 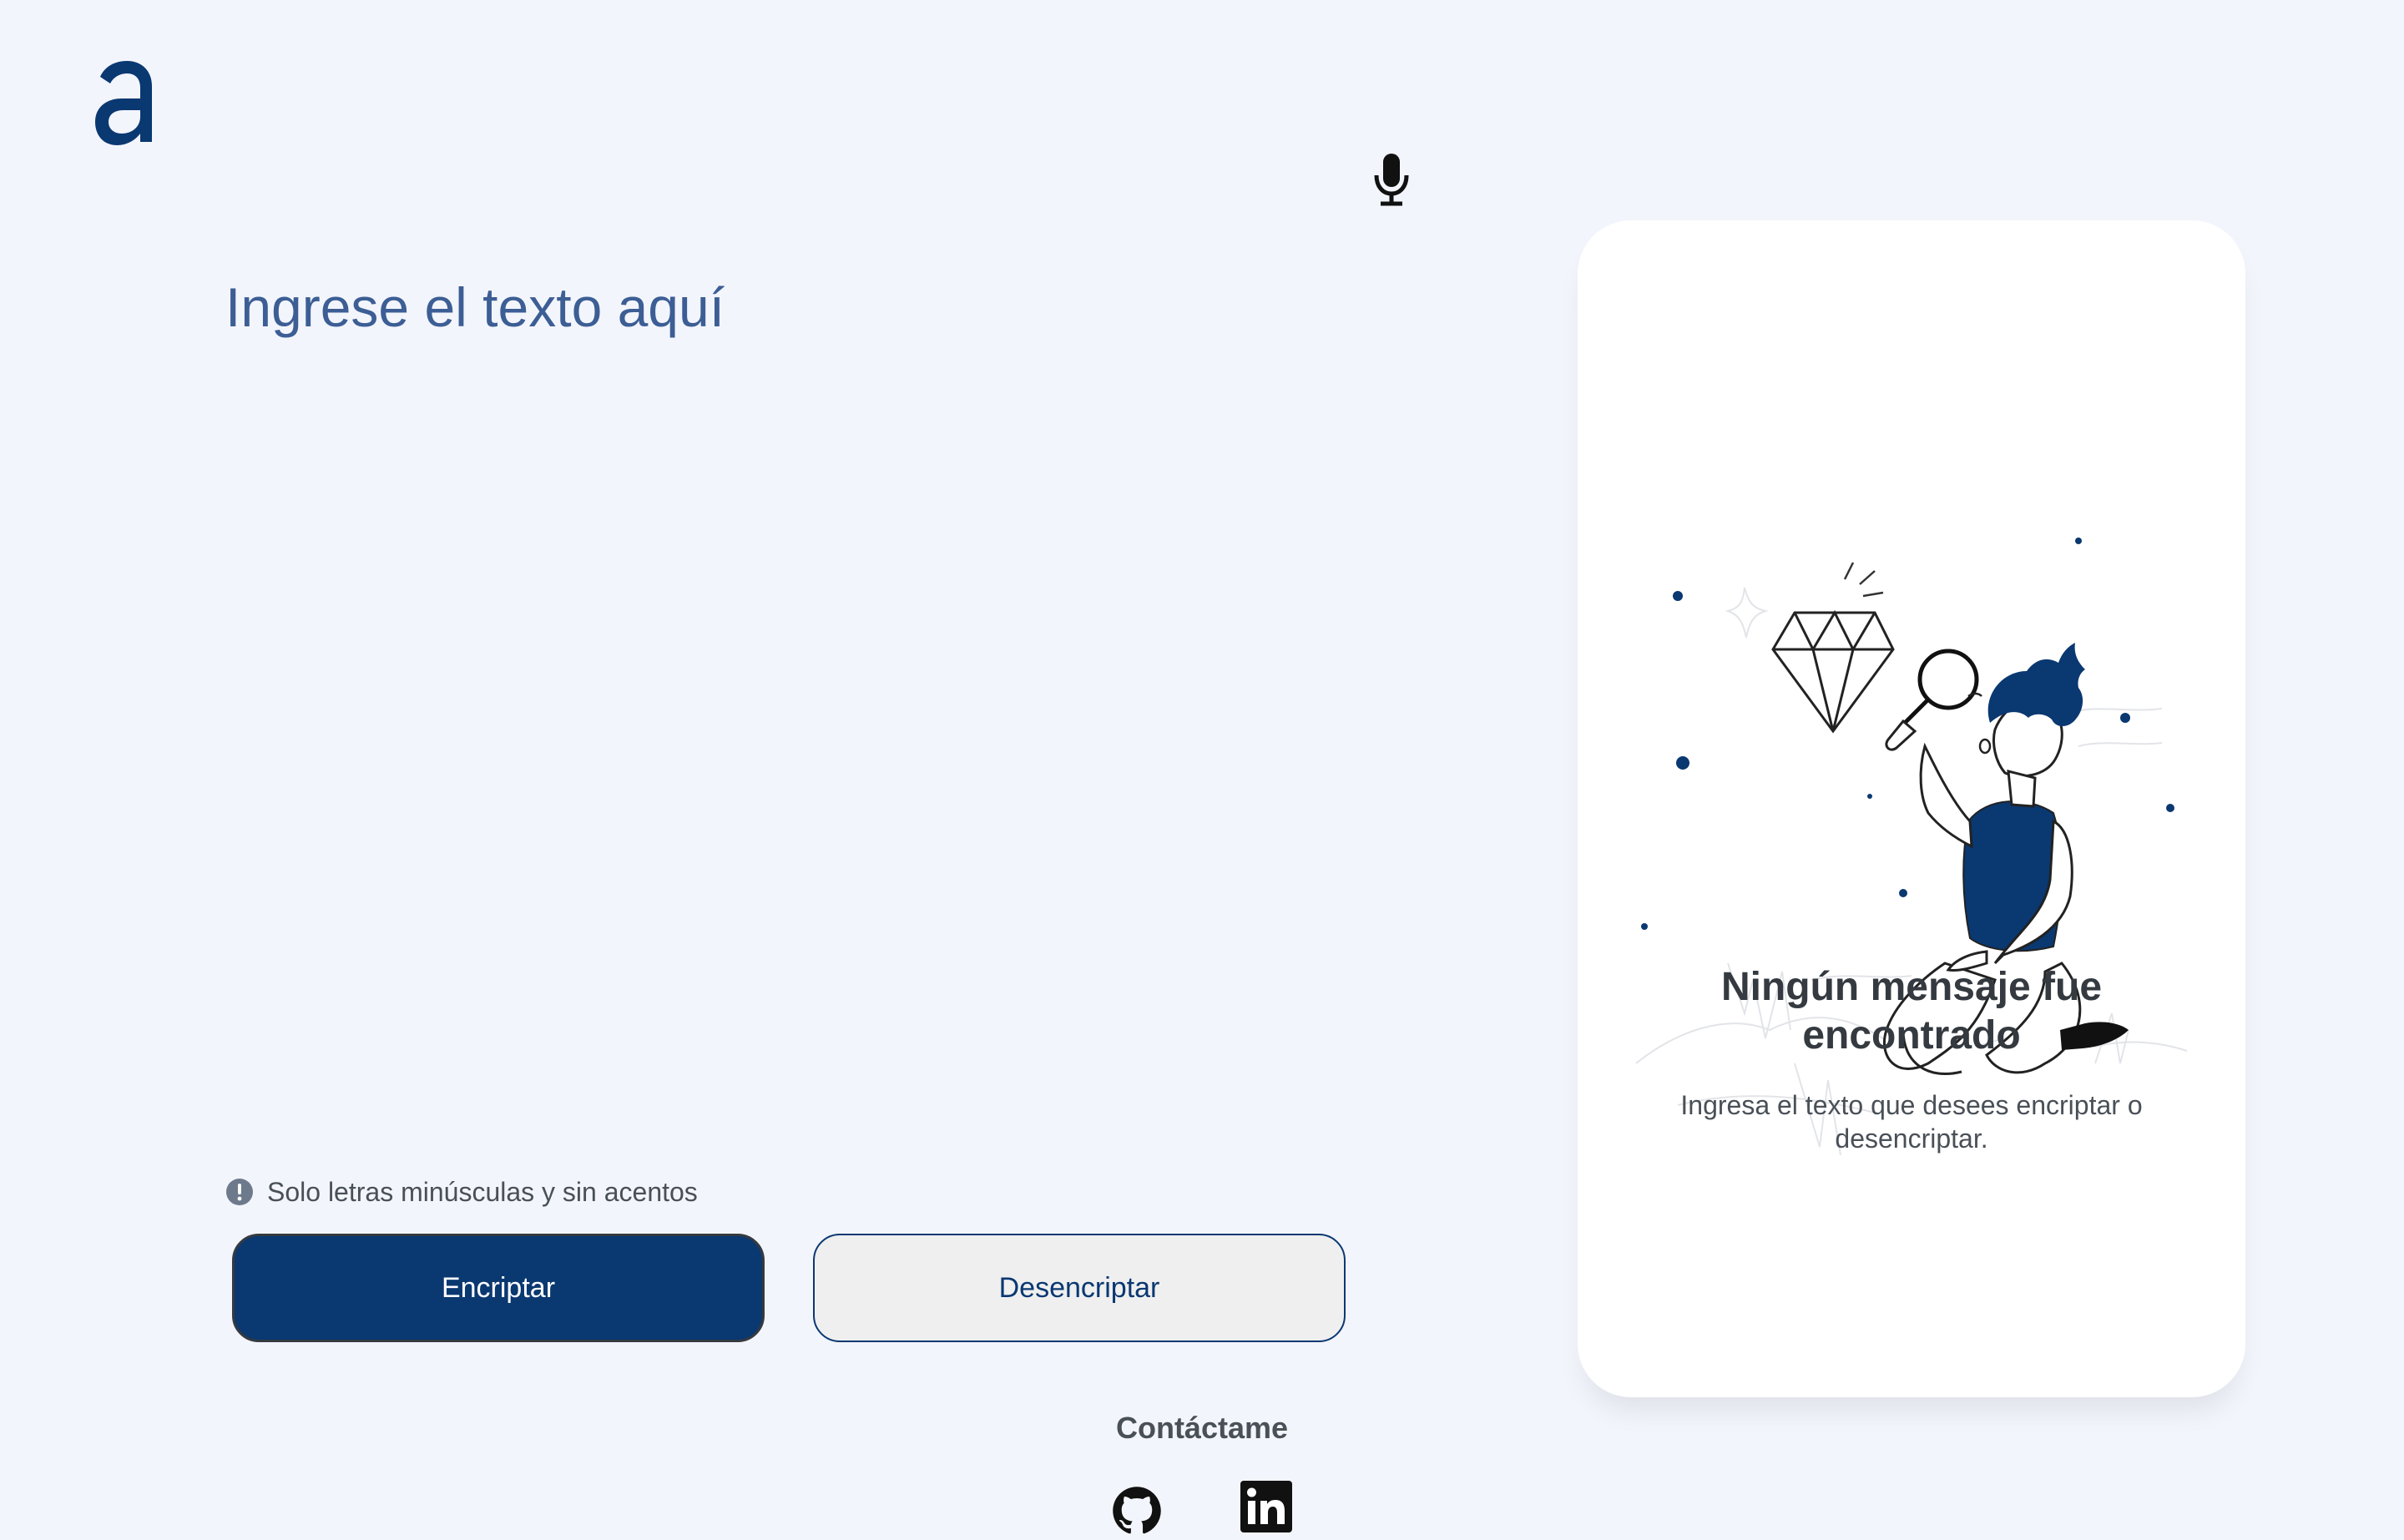 I want to click on microphone-button, so click(x=1391, y=179).